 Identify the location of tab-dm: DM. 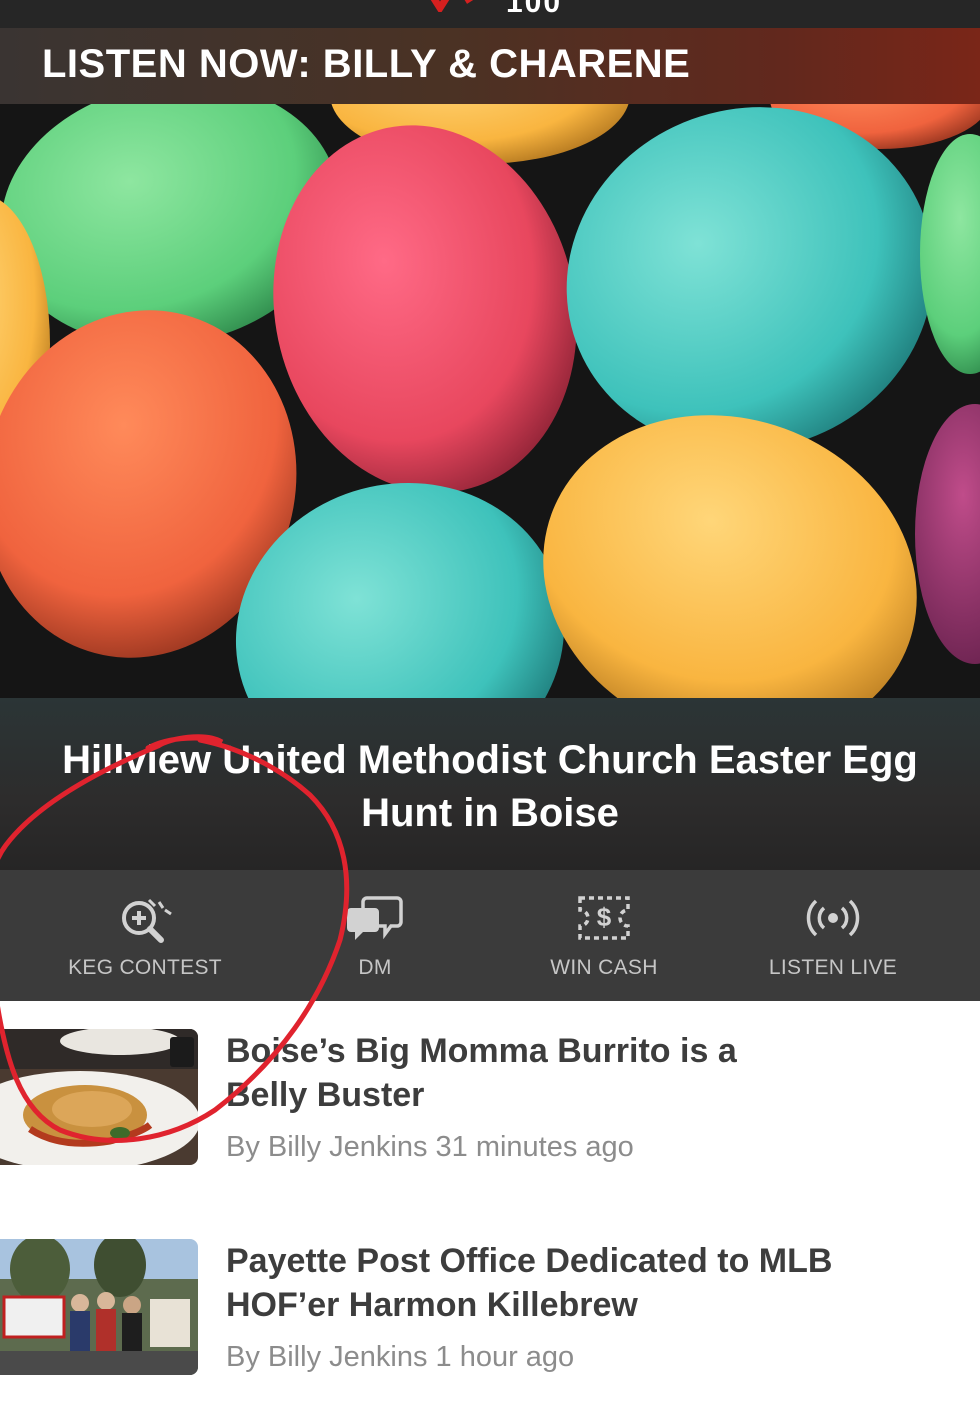
(375, 935).